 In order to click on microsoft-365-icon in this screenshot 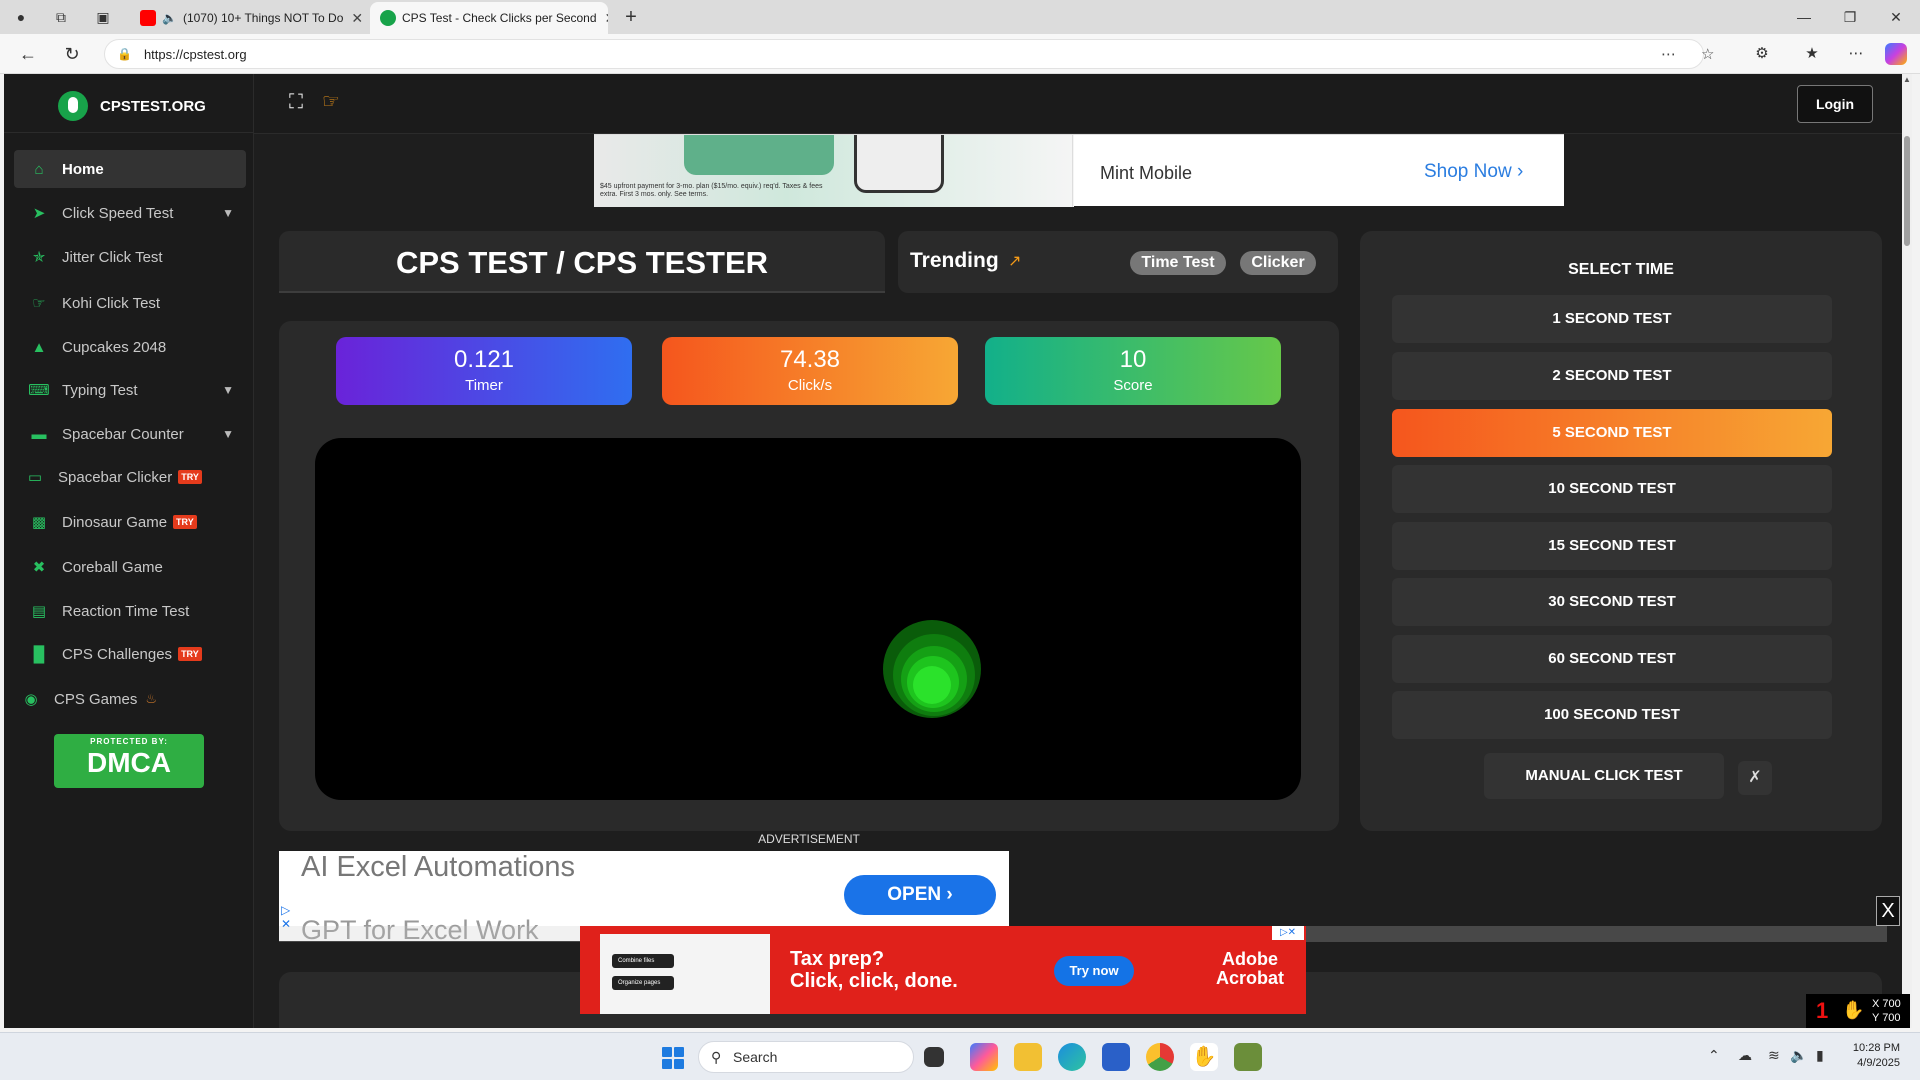, I will do `click(984, 1057)`.